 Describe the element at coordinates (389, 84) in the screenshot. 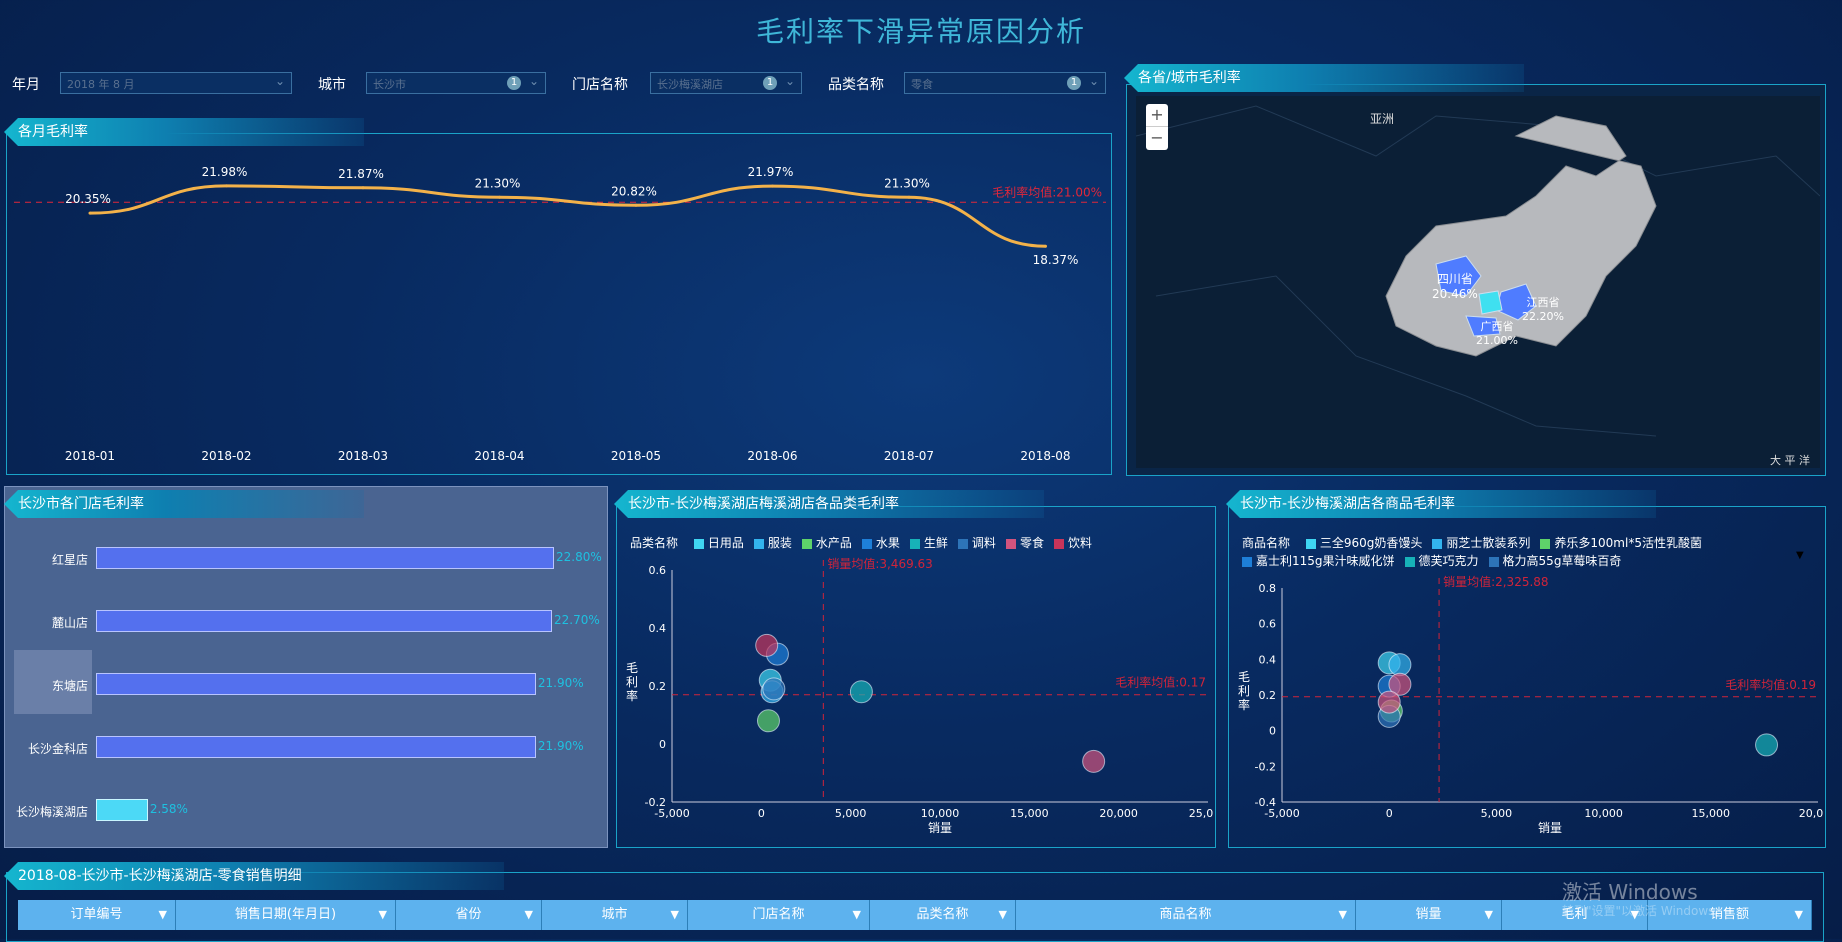

I see `filter-city-value: 长沙市` at that location.